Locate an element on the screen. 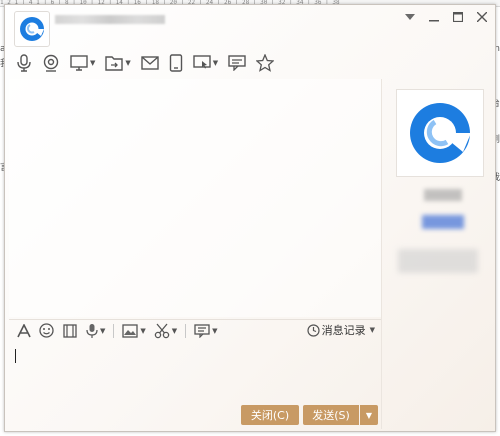 The image size is (500, 436). message-history-button: 消息记录 ▼ is located at coordinates (341, 330).